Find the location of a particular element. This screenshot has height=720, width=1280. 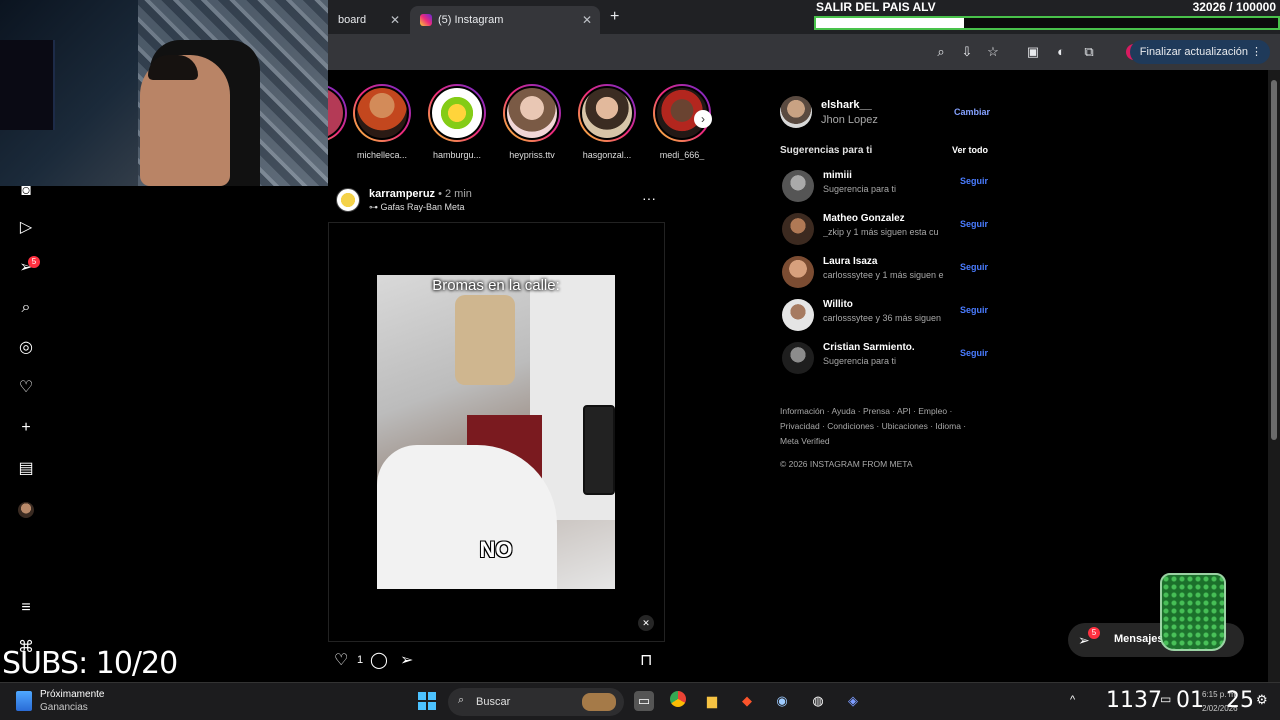

share-icon: ➢ is located at coordinates (406, 660).